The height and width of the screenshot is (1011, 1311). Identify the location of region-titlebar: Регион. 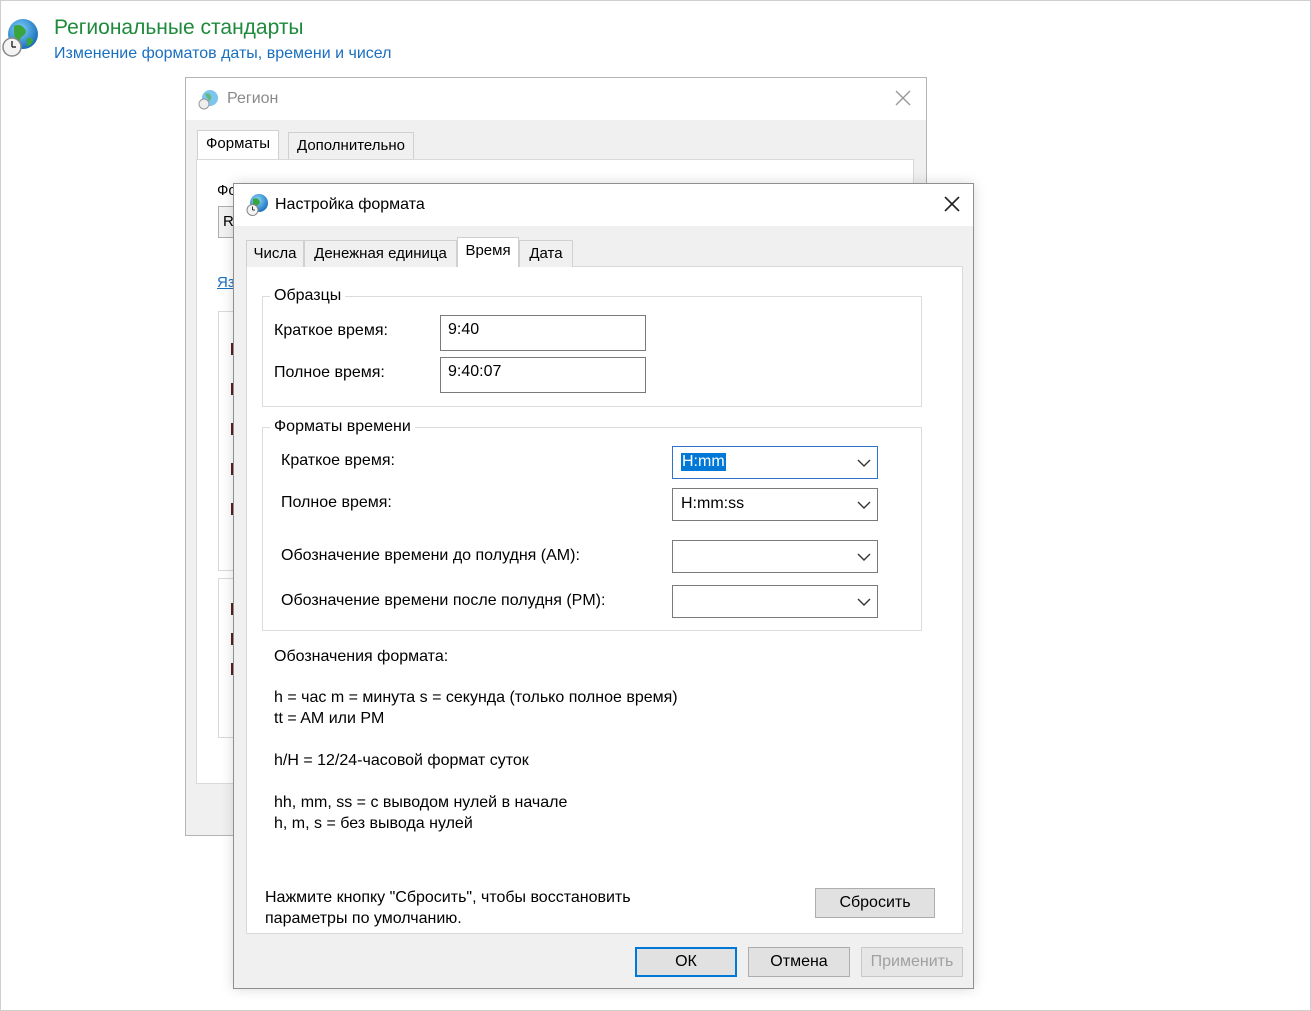
(556, 99).